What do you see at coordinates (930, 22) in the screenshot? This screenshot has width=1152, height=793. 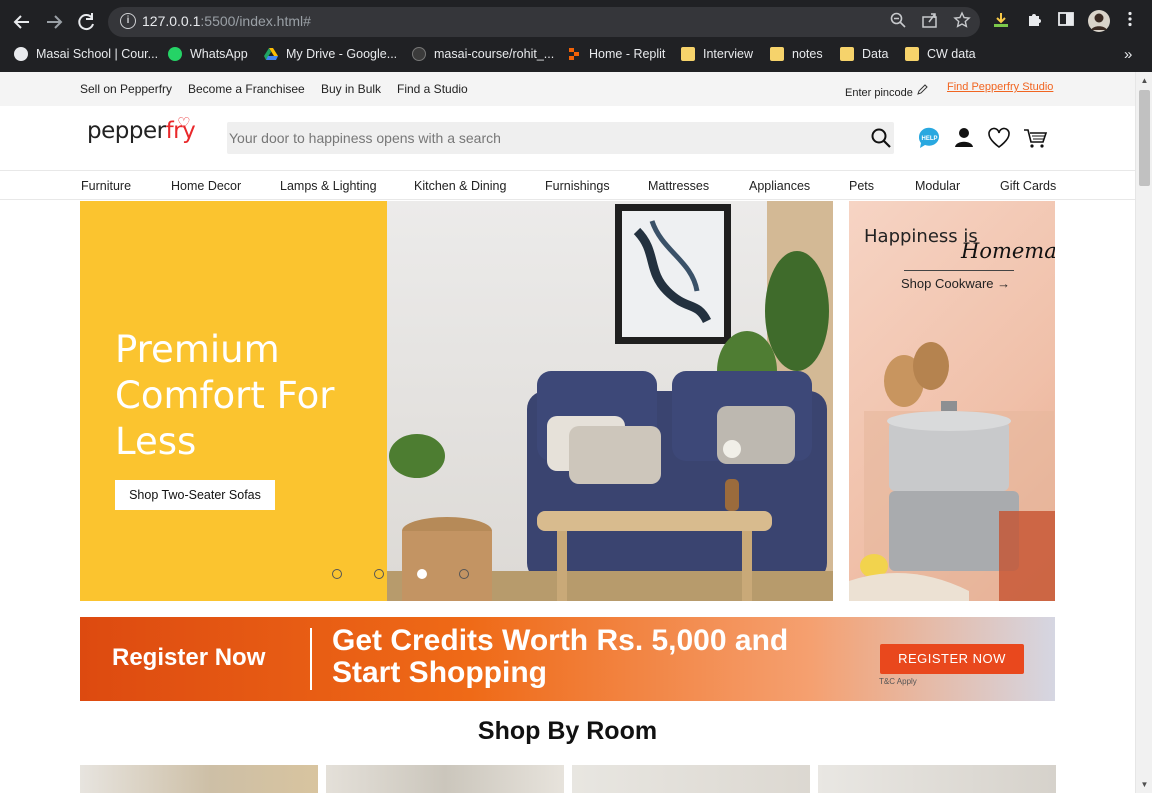 I see `share-icon` at bounding box center [930, 22].